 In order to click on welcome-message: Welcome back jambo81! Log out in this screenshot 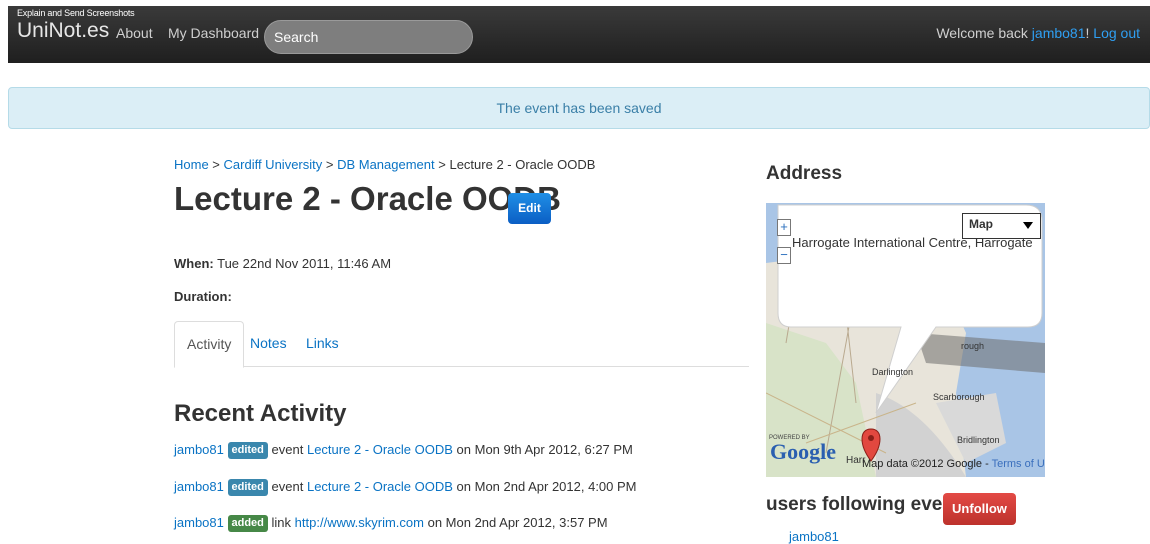, I will do `click(1038, 33)`.